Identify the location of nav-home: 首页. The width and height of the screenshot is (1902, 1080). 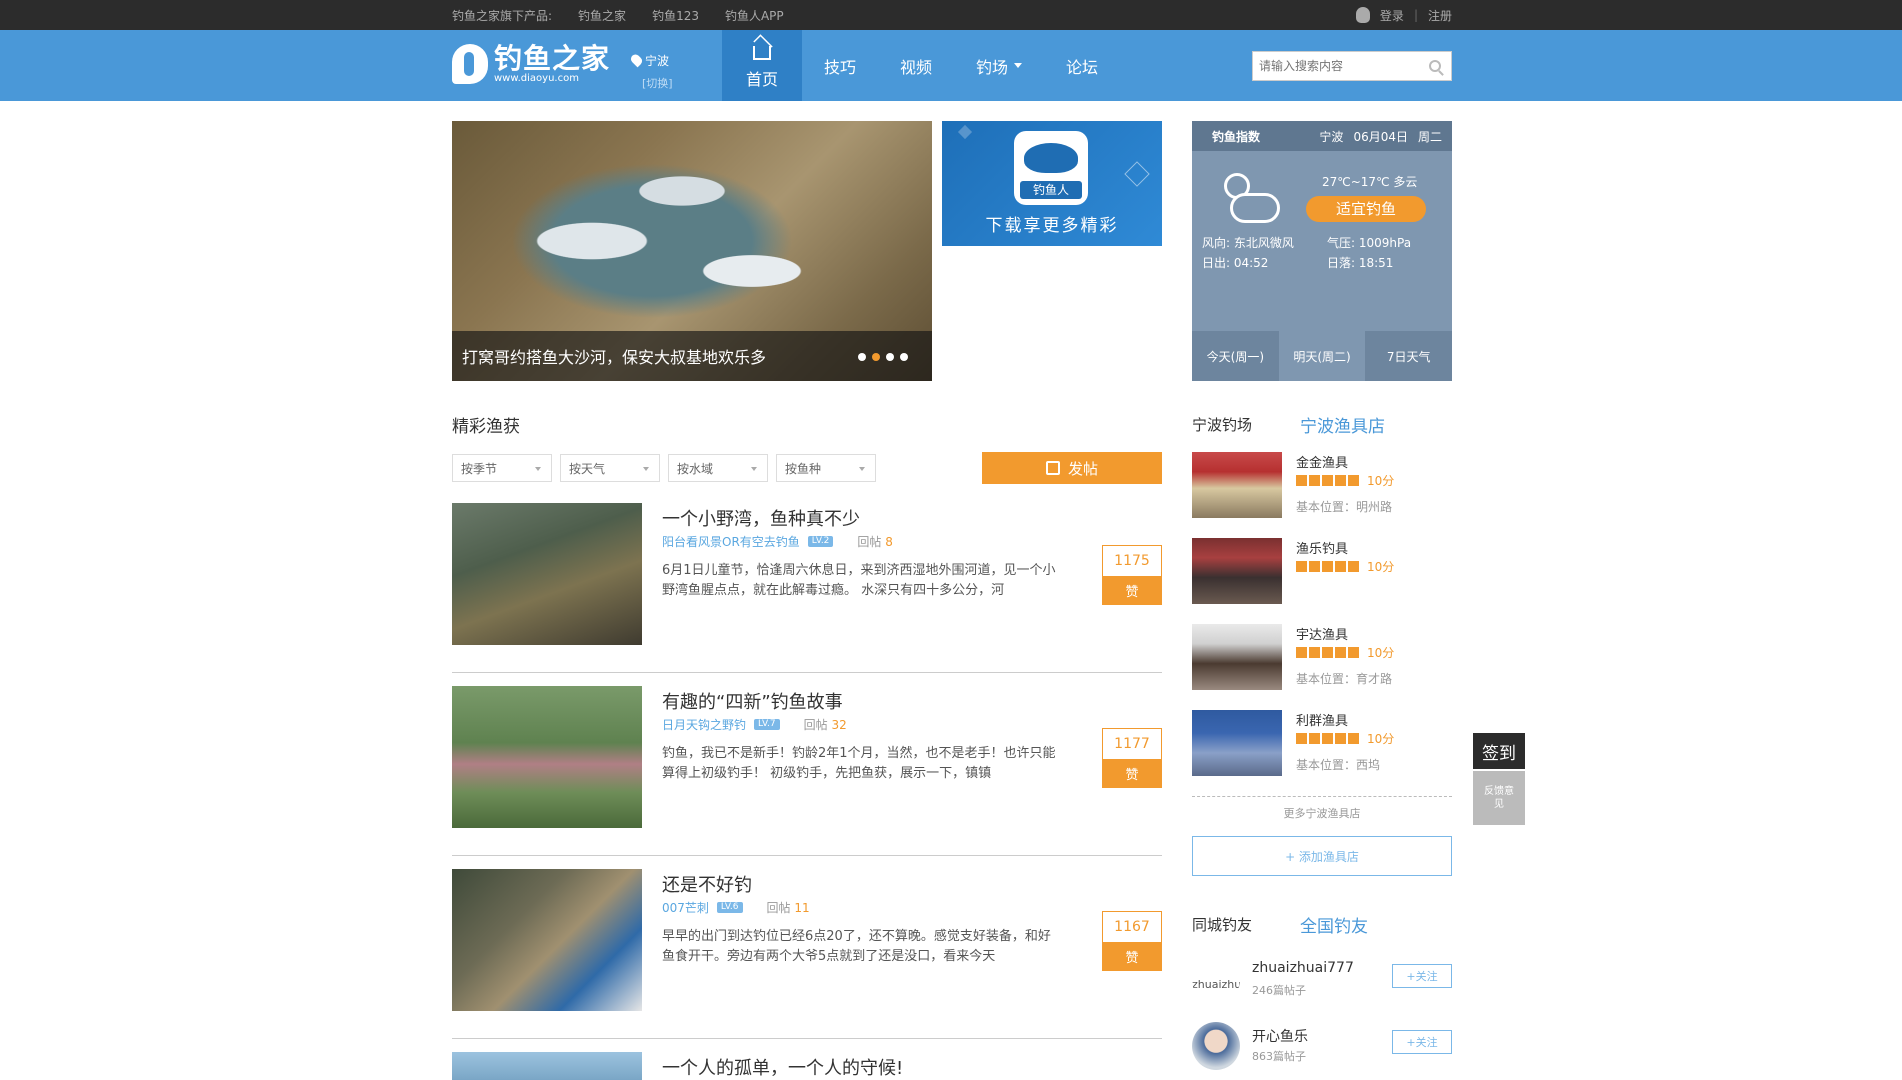
(762, 65).